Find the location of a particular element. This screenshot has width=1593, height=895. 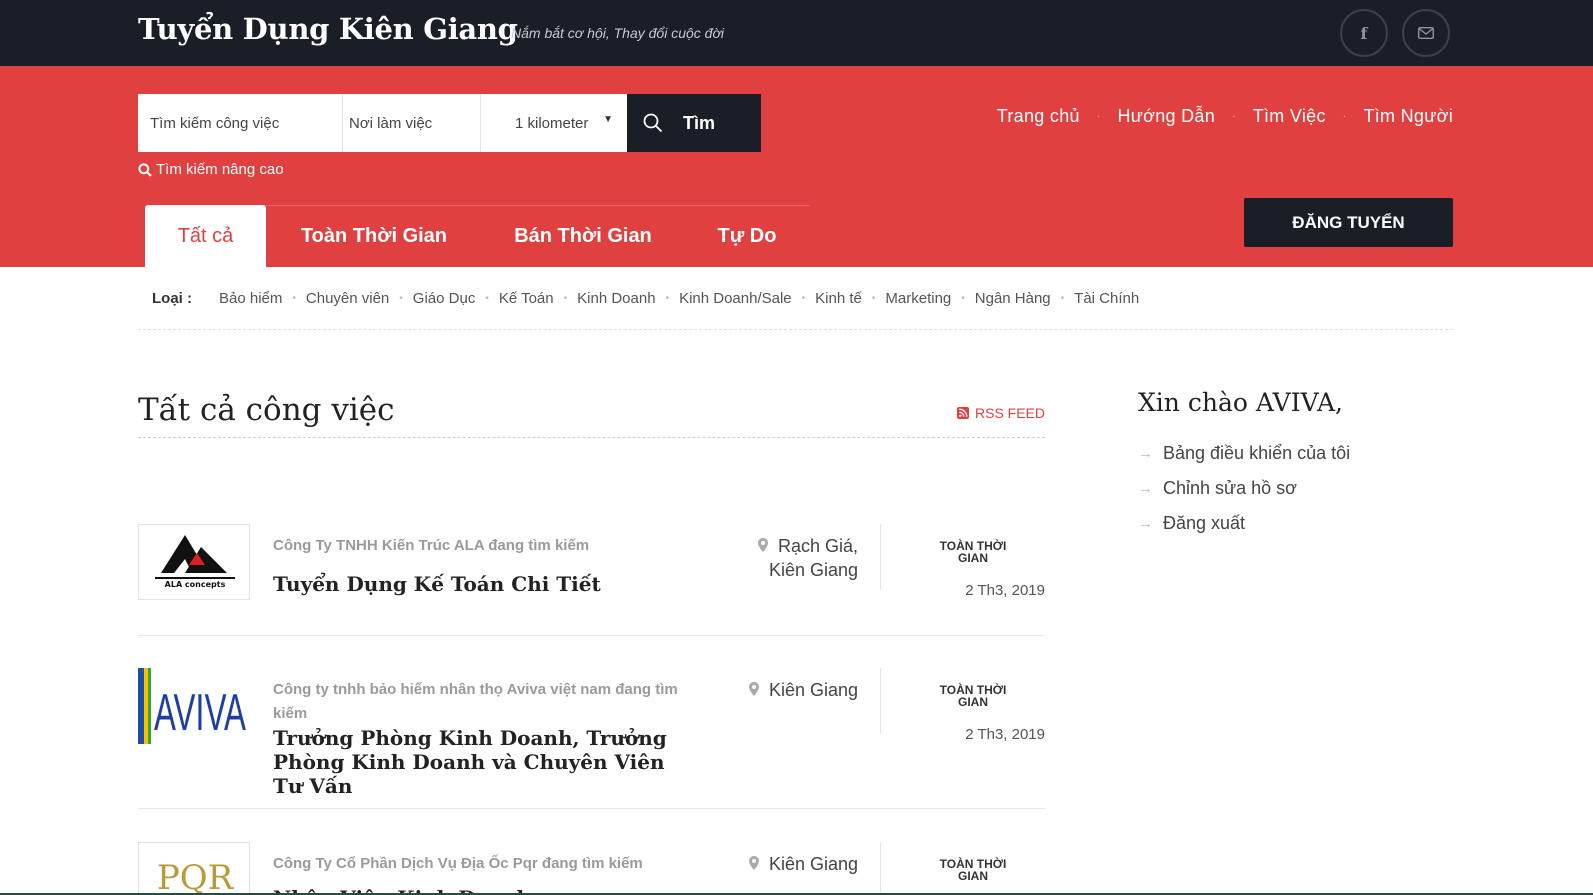

tab-part-time: Bán Thời Gian is located at coordinates (583, 236).